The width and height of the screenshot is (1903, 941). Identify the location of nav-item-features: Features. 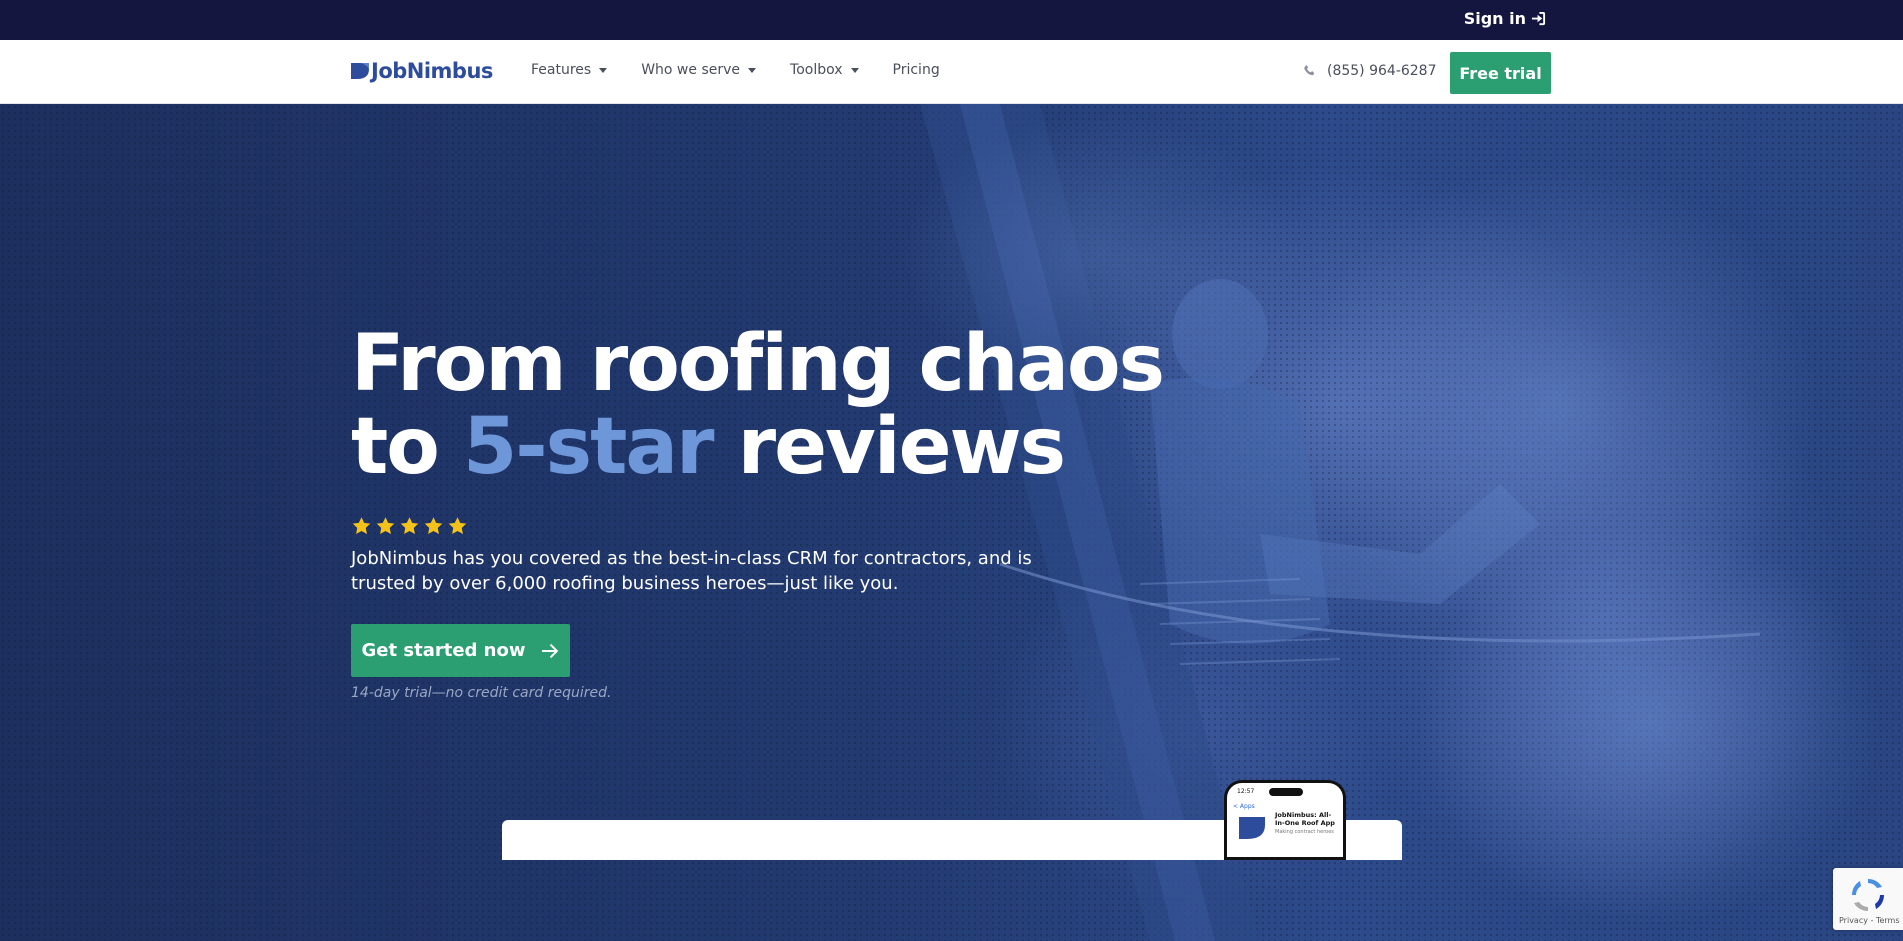
(569, 70).